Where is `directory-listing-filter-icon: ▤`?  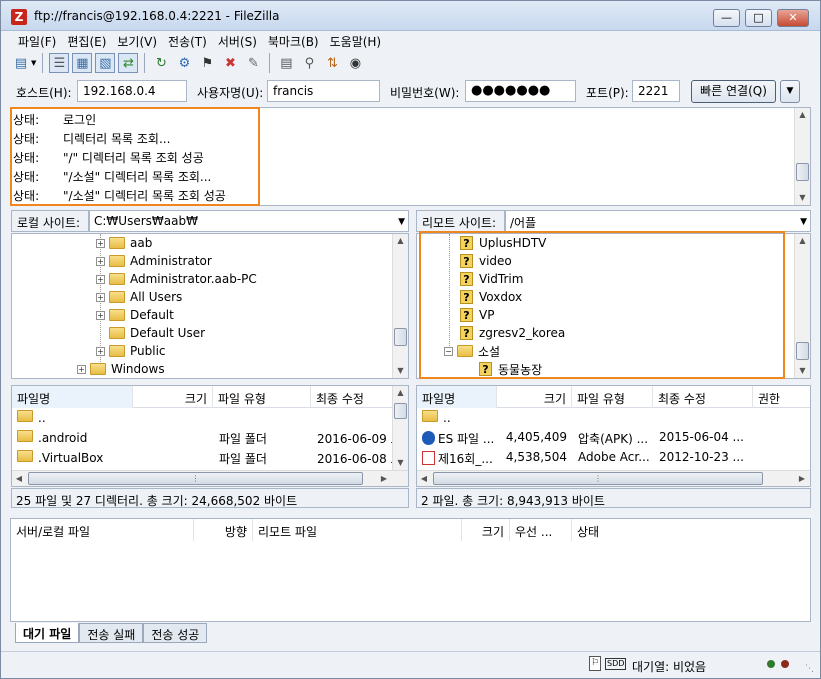
directory-listing-filter-icon: ▤ is located at coordinates (286, 63).